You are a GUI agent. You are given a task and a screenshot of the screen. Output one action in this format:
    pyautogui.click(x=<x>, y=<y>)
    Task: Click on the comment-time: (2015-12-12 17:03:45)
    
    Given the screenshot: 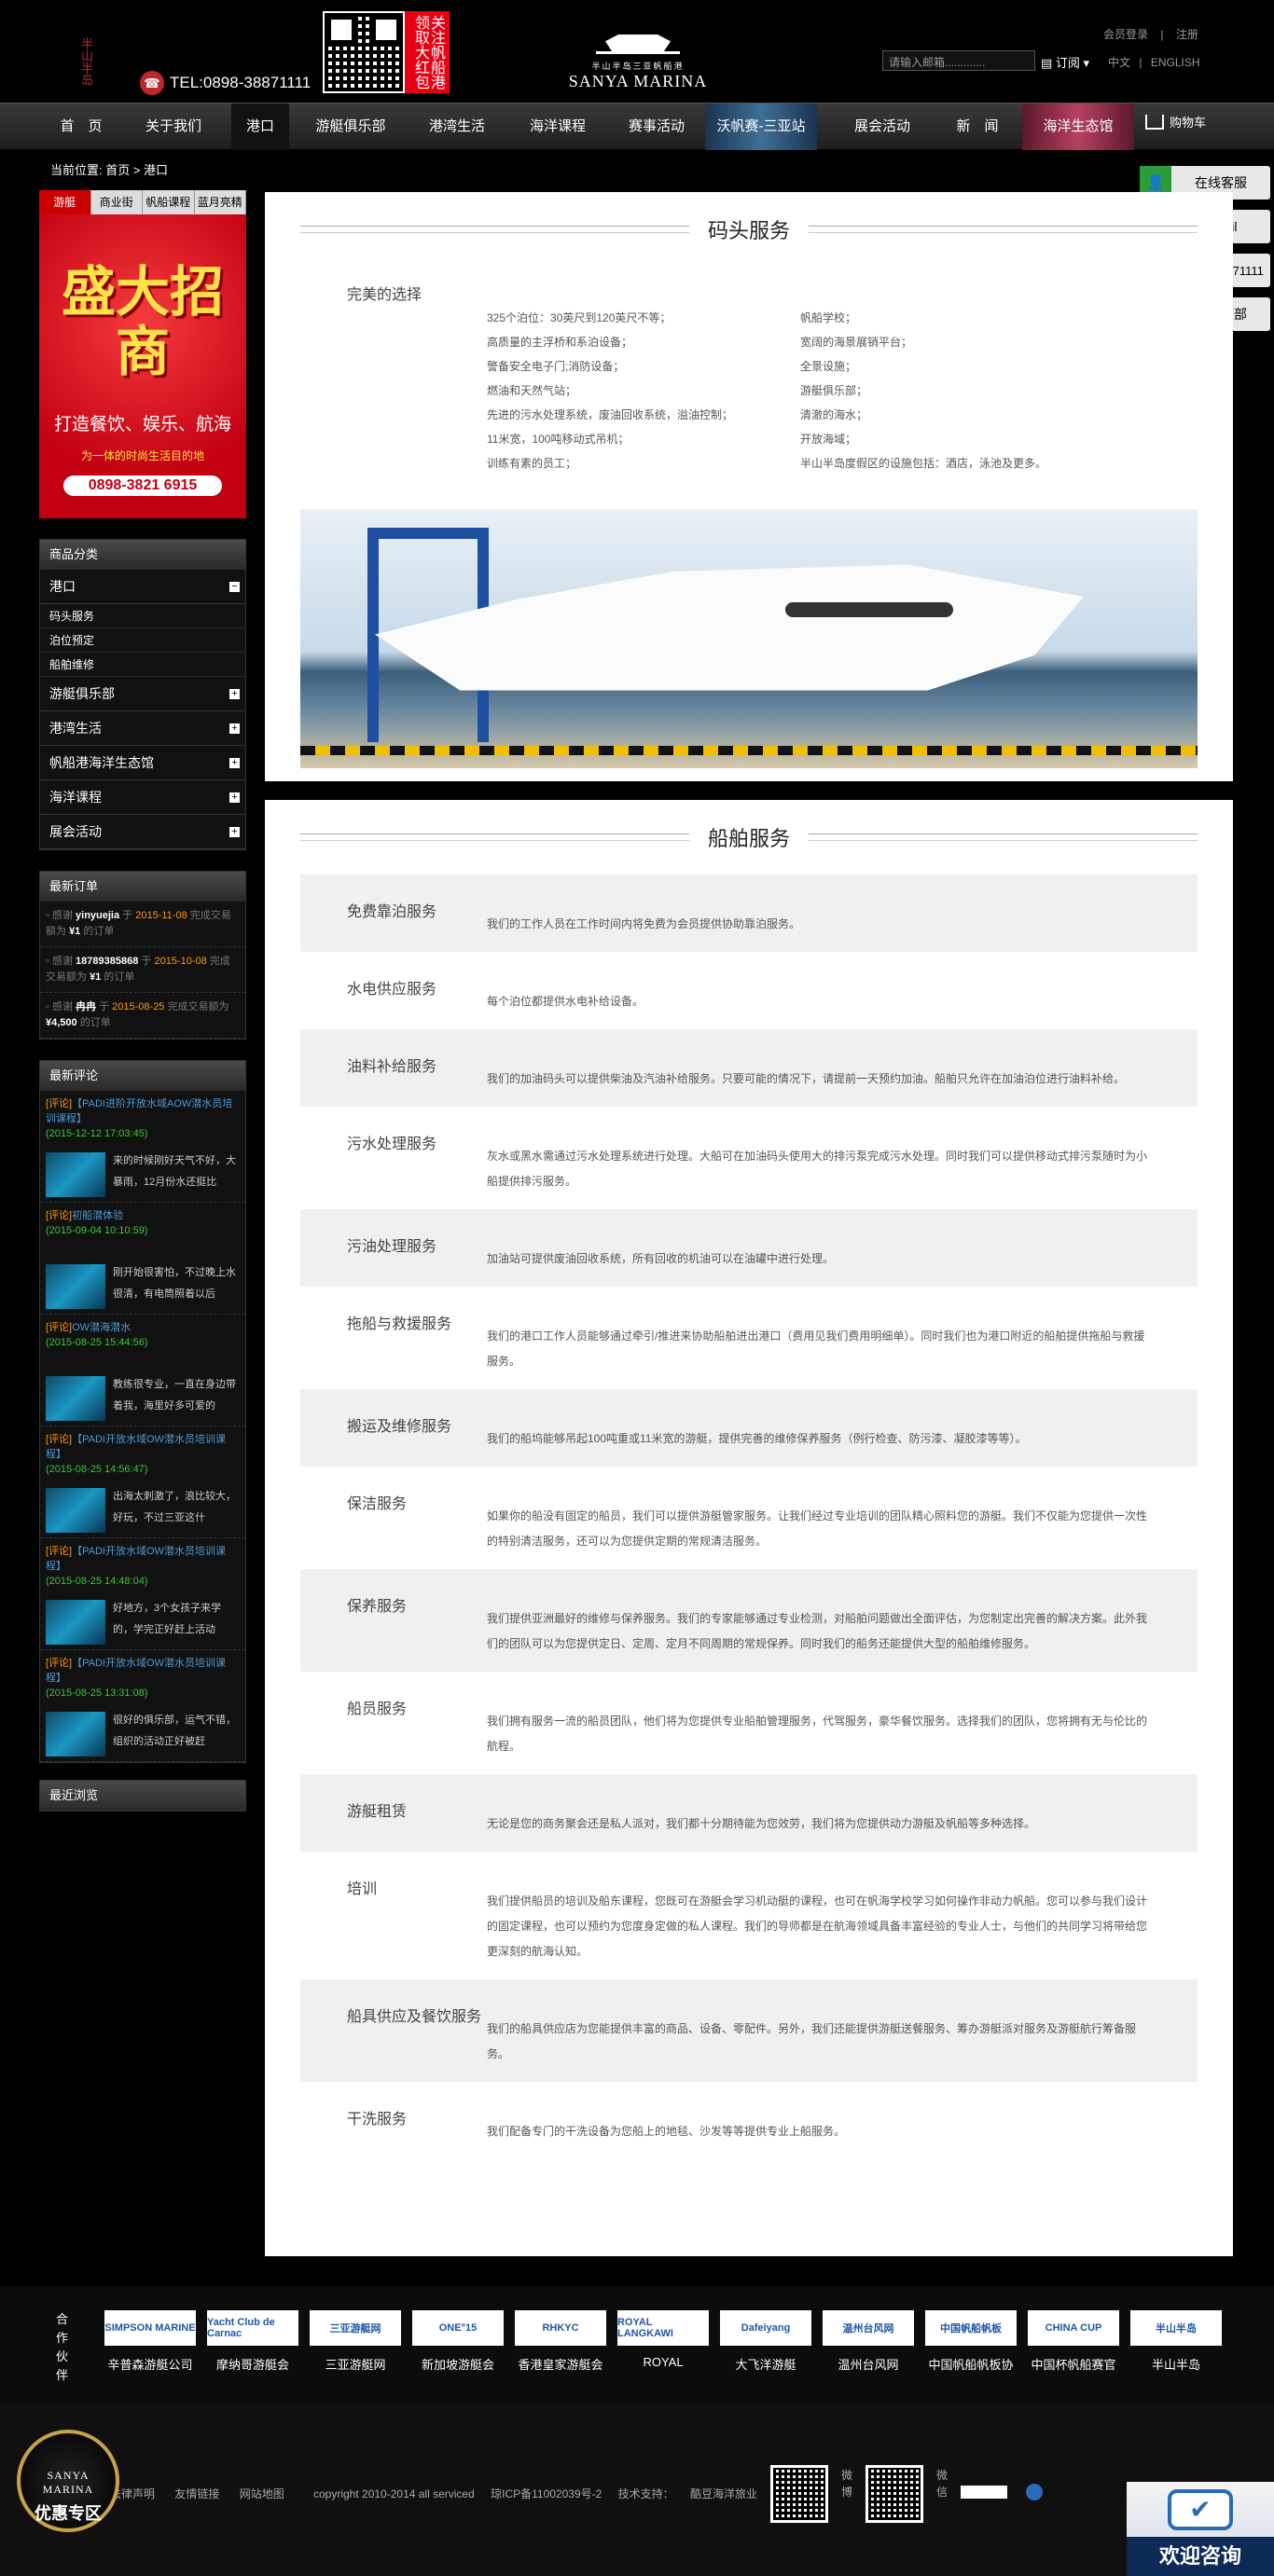 What is the action you would take?
    pyautogui.click(x=97, y=1133)
    